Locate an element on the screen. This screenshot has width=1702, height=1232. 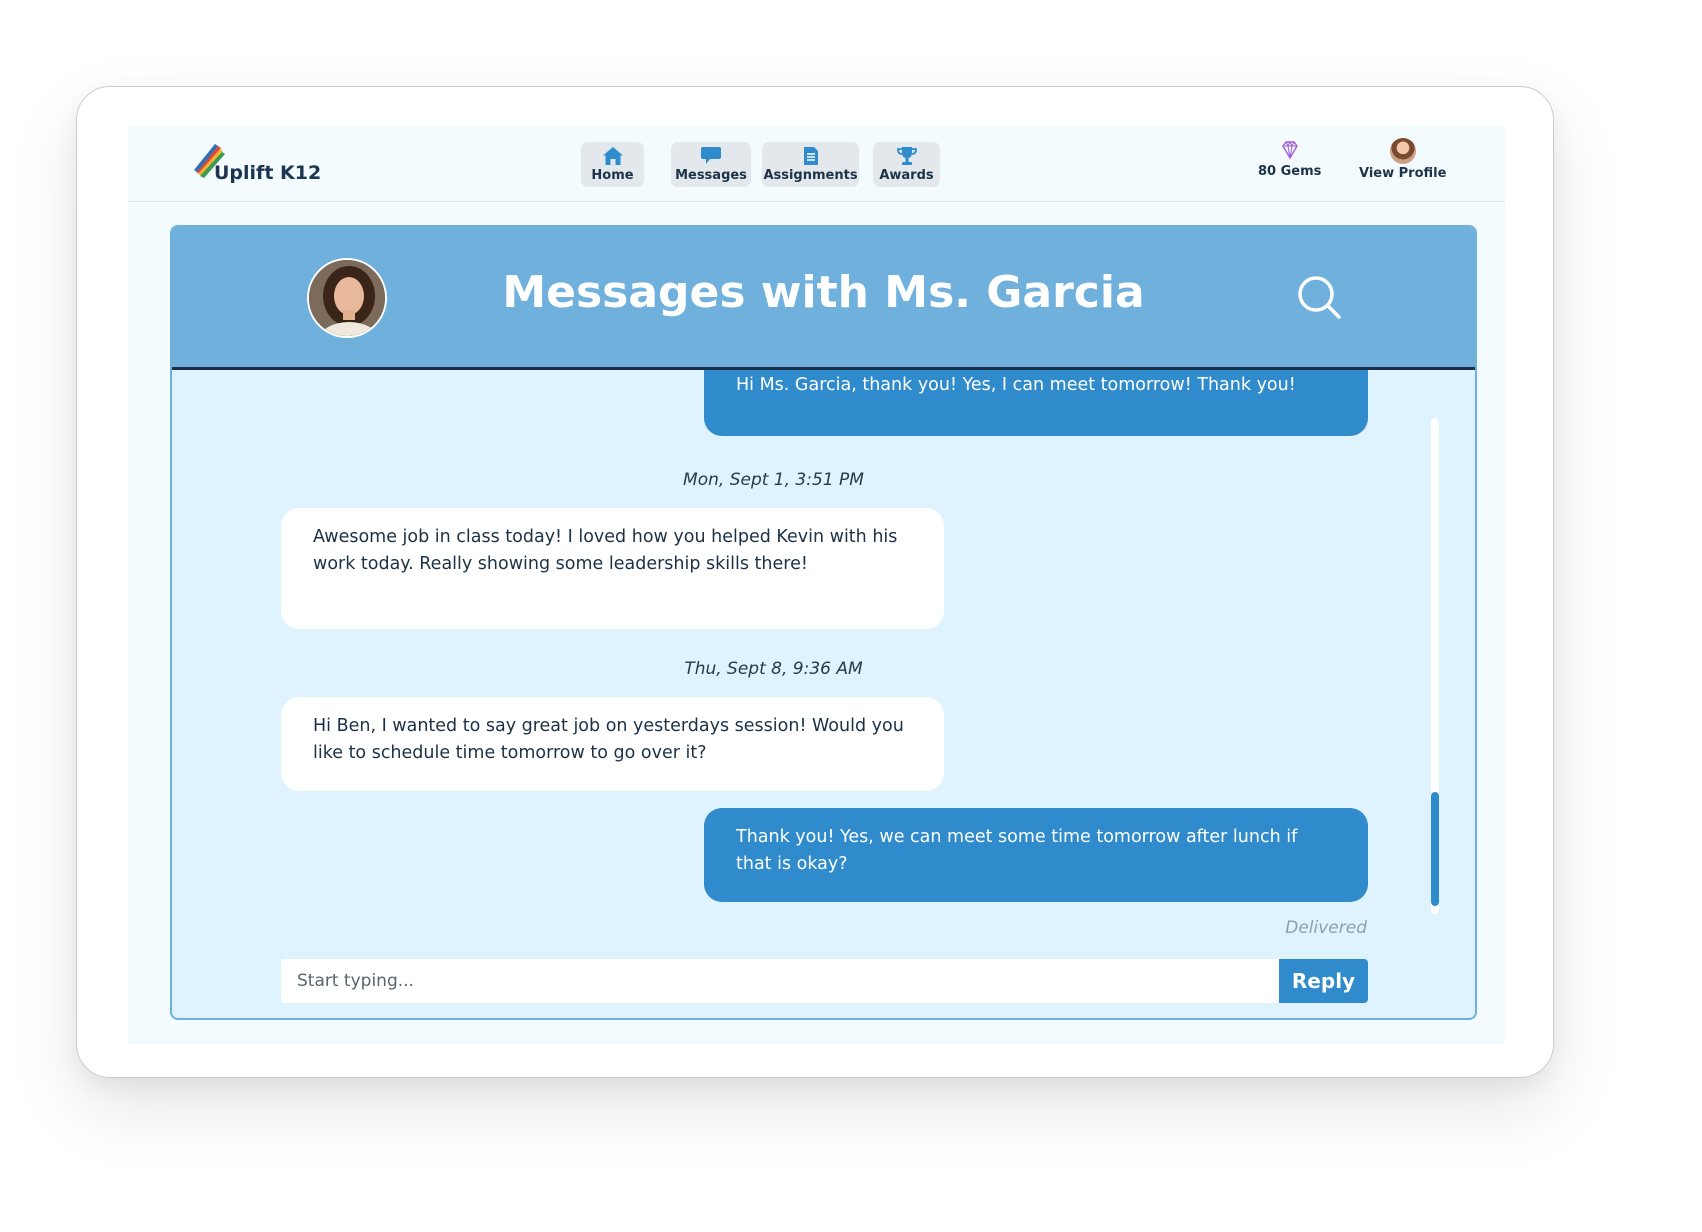
conversation-header: Messages with Ms. Garcia is located at coordinates (823, 298).